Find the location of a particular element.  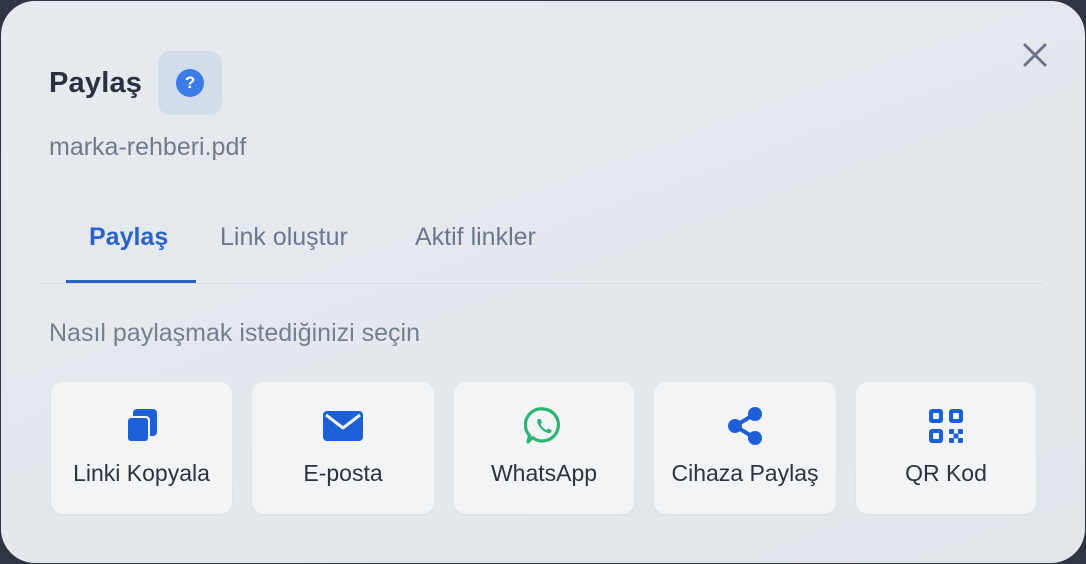

dialog-title: Paylaş is located at coordinates (96, 82).